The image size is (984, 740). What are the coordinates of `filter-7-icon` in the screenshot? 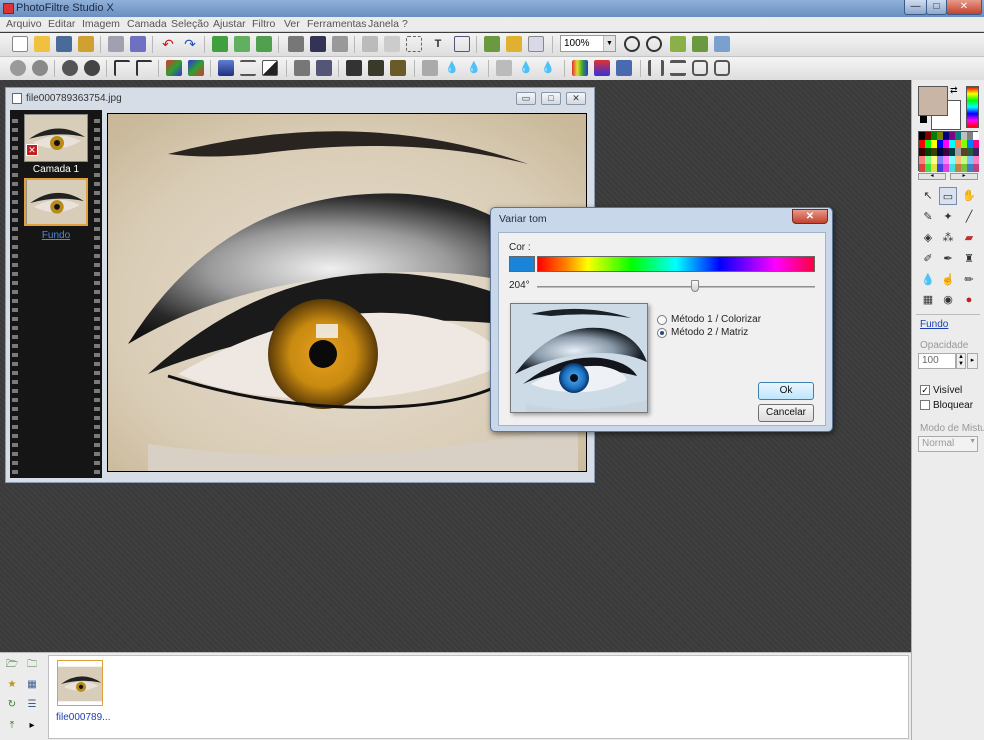 It's located at (174, 68).